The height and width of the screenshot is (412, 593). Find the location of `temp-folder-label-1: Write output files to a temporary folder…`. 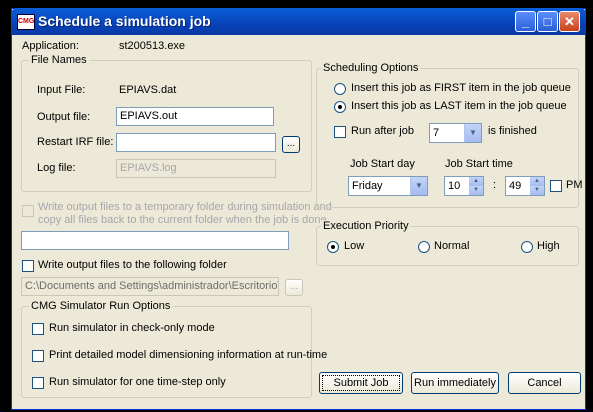

temp-folder-label-1: Write output files to a temporary folder… is located at coordinates (185, 207).